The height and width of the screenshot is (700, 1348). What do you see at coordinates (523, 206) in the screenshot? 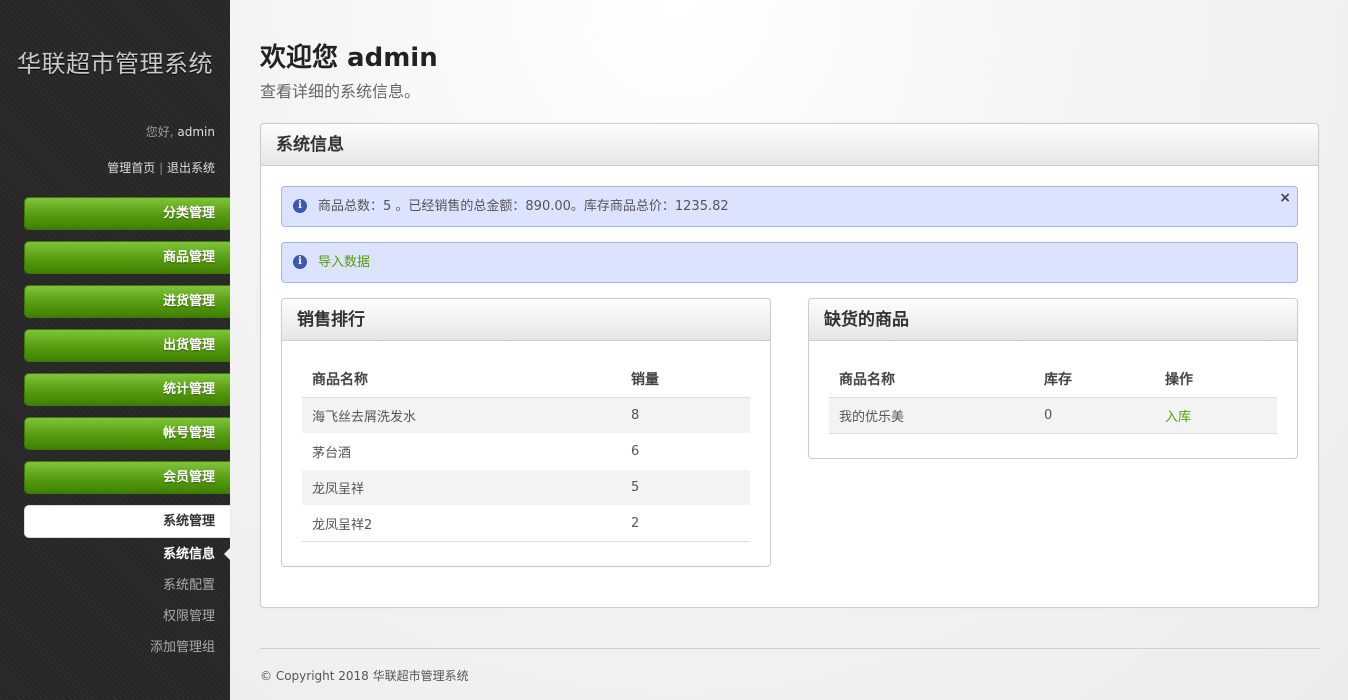
I see `stats-text: 商品总数：5 。已经销售的总金额：890.00。库存商品总价：1235.82` at bounding box center [523, 206].